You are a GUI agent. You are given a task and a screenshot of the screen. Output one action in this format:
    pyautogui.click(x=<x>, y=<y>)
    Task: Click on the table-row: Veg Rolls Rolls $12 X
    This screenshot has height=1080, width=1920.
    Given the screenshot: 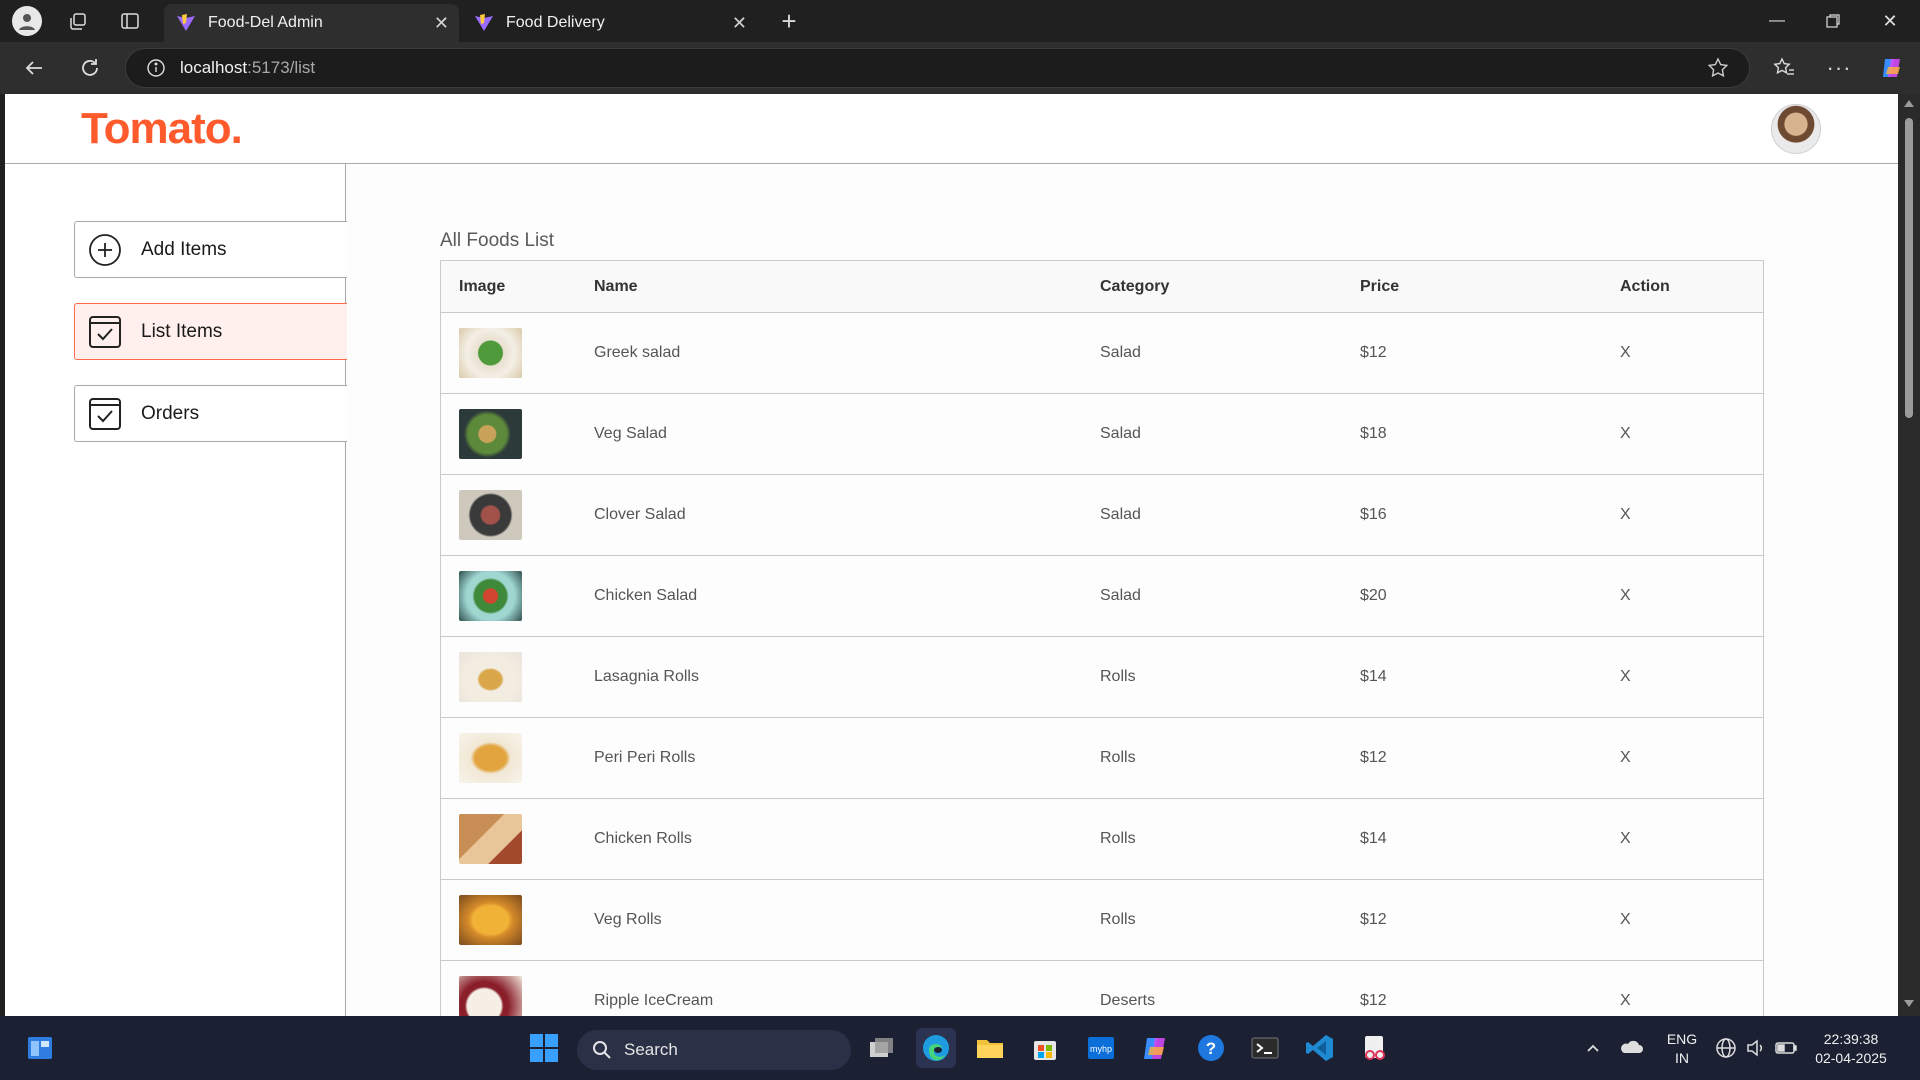 What is the action you would take?
    pyautogui.click(x=1102, y=920)
    